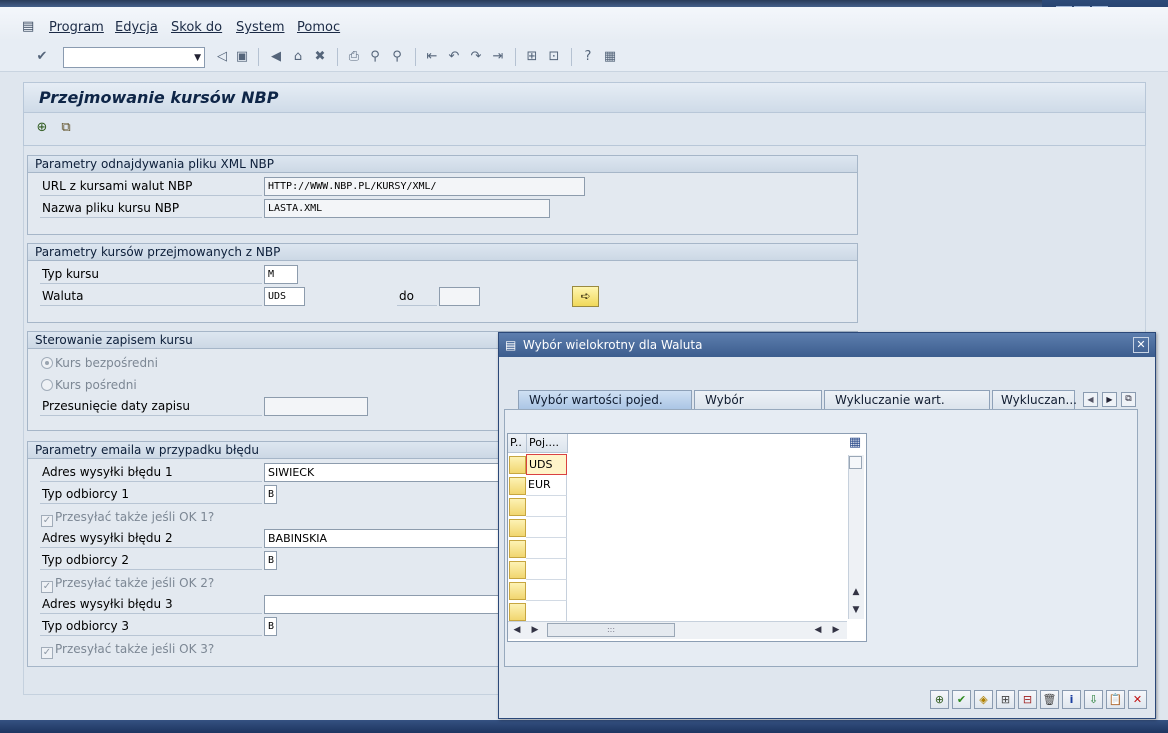  I want to click on scrollbar-thumb, so click(855, 462).